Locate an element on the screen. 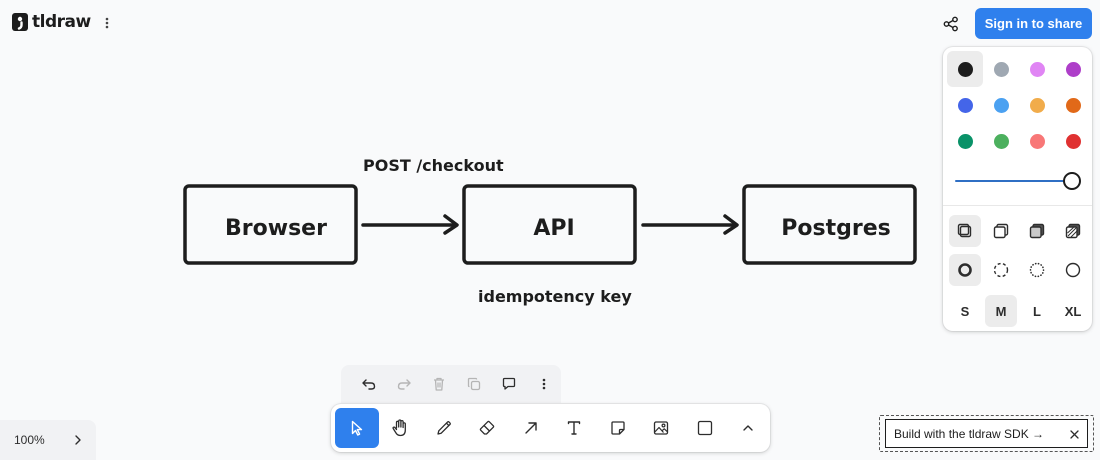 This screenshot has width=1100, height=460. undo-icon is located at coordinates (368, 384).